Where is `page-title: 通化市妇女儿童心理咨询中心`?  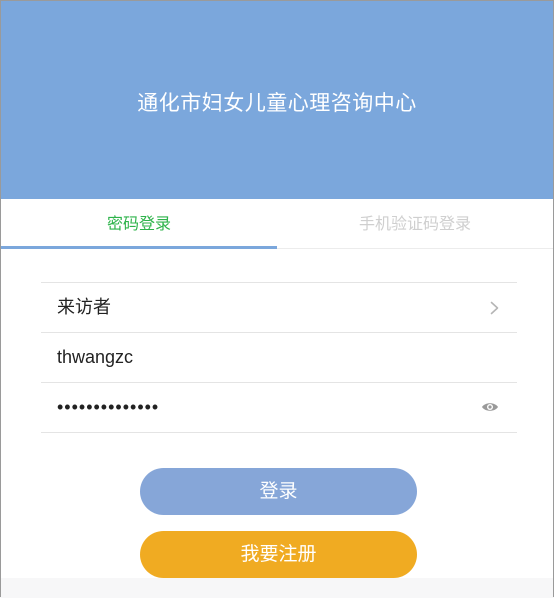 page-title: 通化市妇女儿童心理咨询中心 is located at coordinates (277, 103).